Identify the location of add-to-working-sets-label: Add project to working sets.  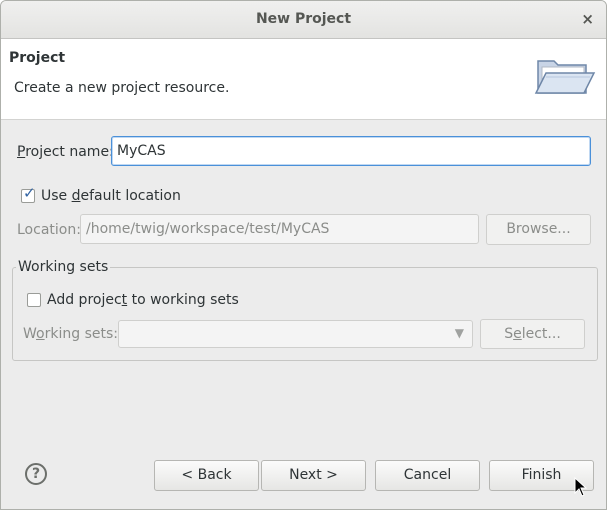
(143, 300).